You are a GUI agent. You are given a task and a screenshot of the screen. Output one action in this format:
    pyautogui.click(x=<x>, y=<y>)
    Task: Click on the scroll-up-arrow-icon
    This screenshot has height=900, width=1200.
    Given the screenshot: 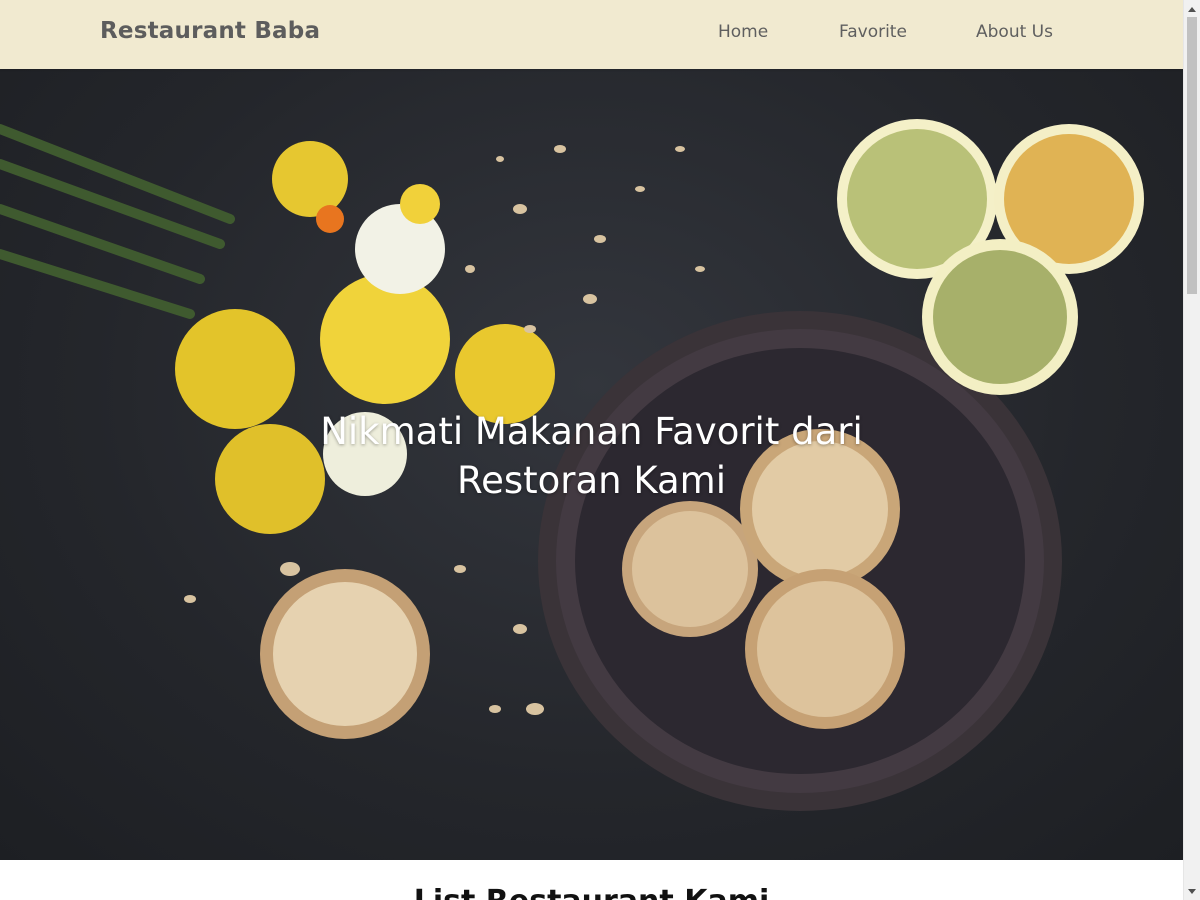 What is the action you would take?
    pyautogui.click(x=1192, y=8)
    